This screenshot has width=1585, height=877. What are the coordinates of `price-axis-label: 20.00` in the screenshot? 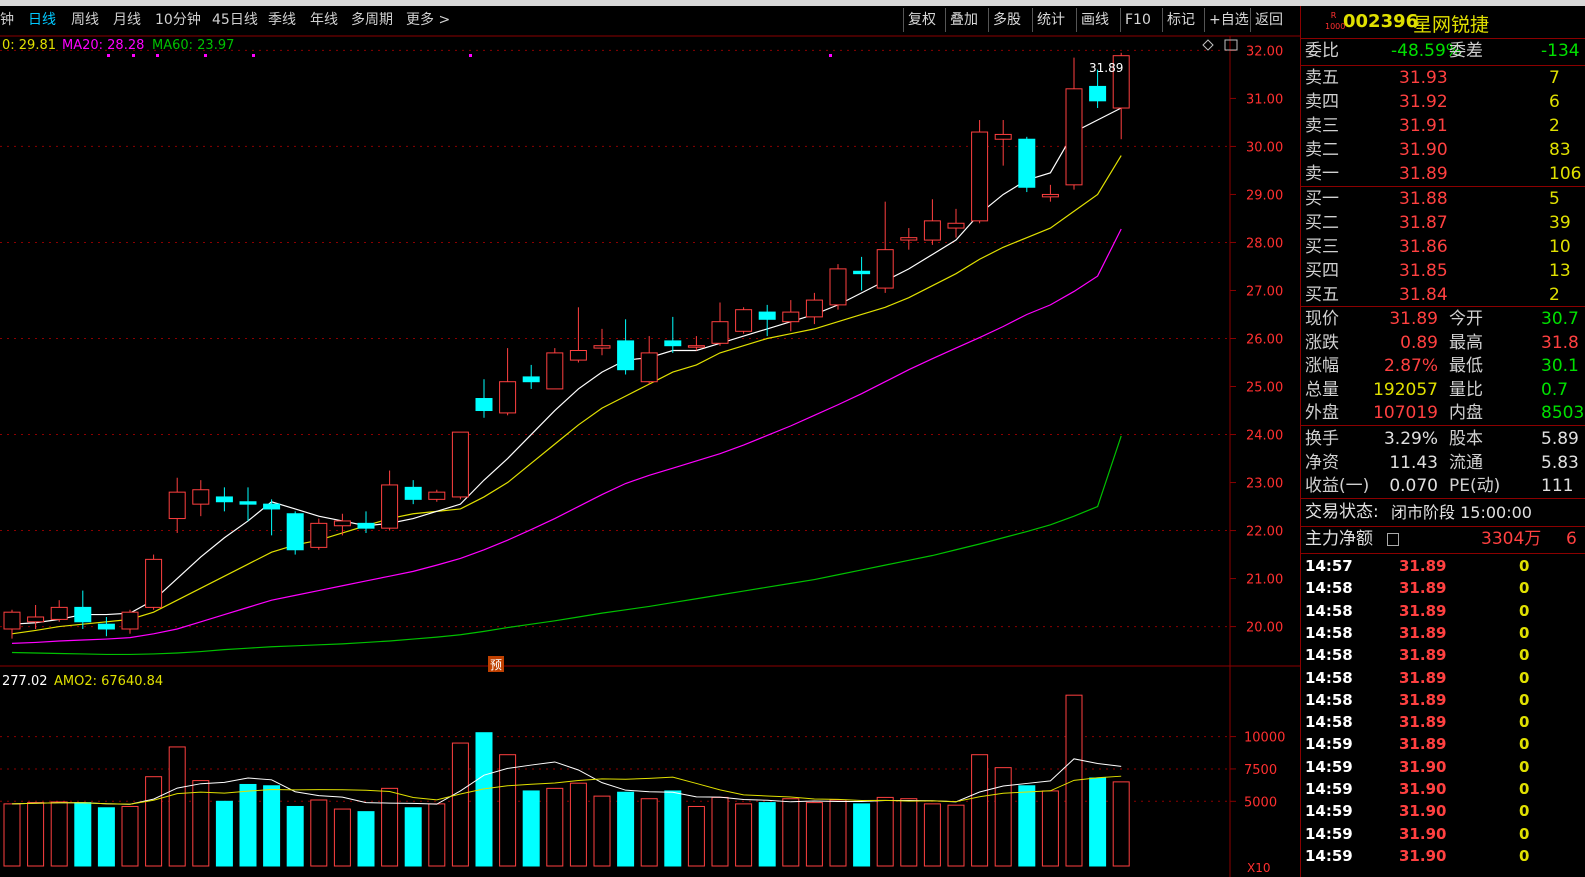 It's located at (1264, 628).